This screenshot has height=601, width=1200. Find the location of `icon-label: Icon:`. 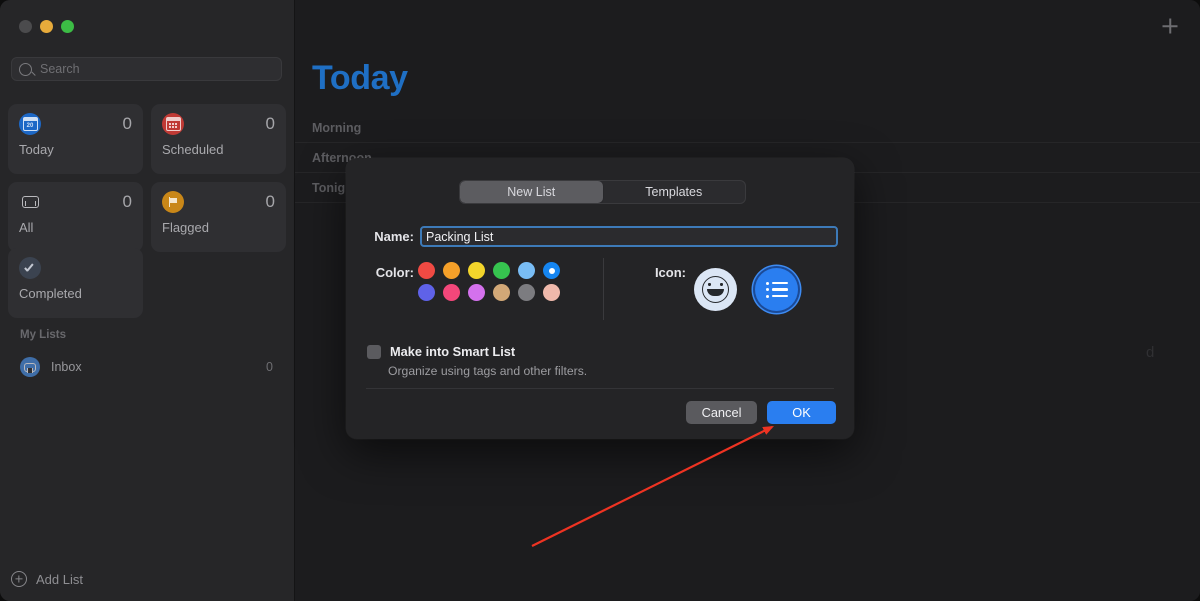

icon-label: Icon: is located at coordinates (670, 272).